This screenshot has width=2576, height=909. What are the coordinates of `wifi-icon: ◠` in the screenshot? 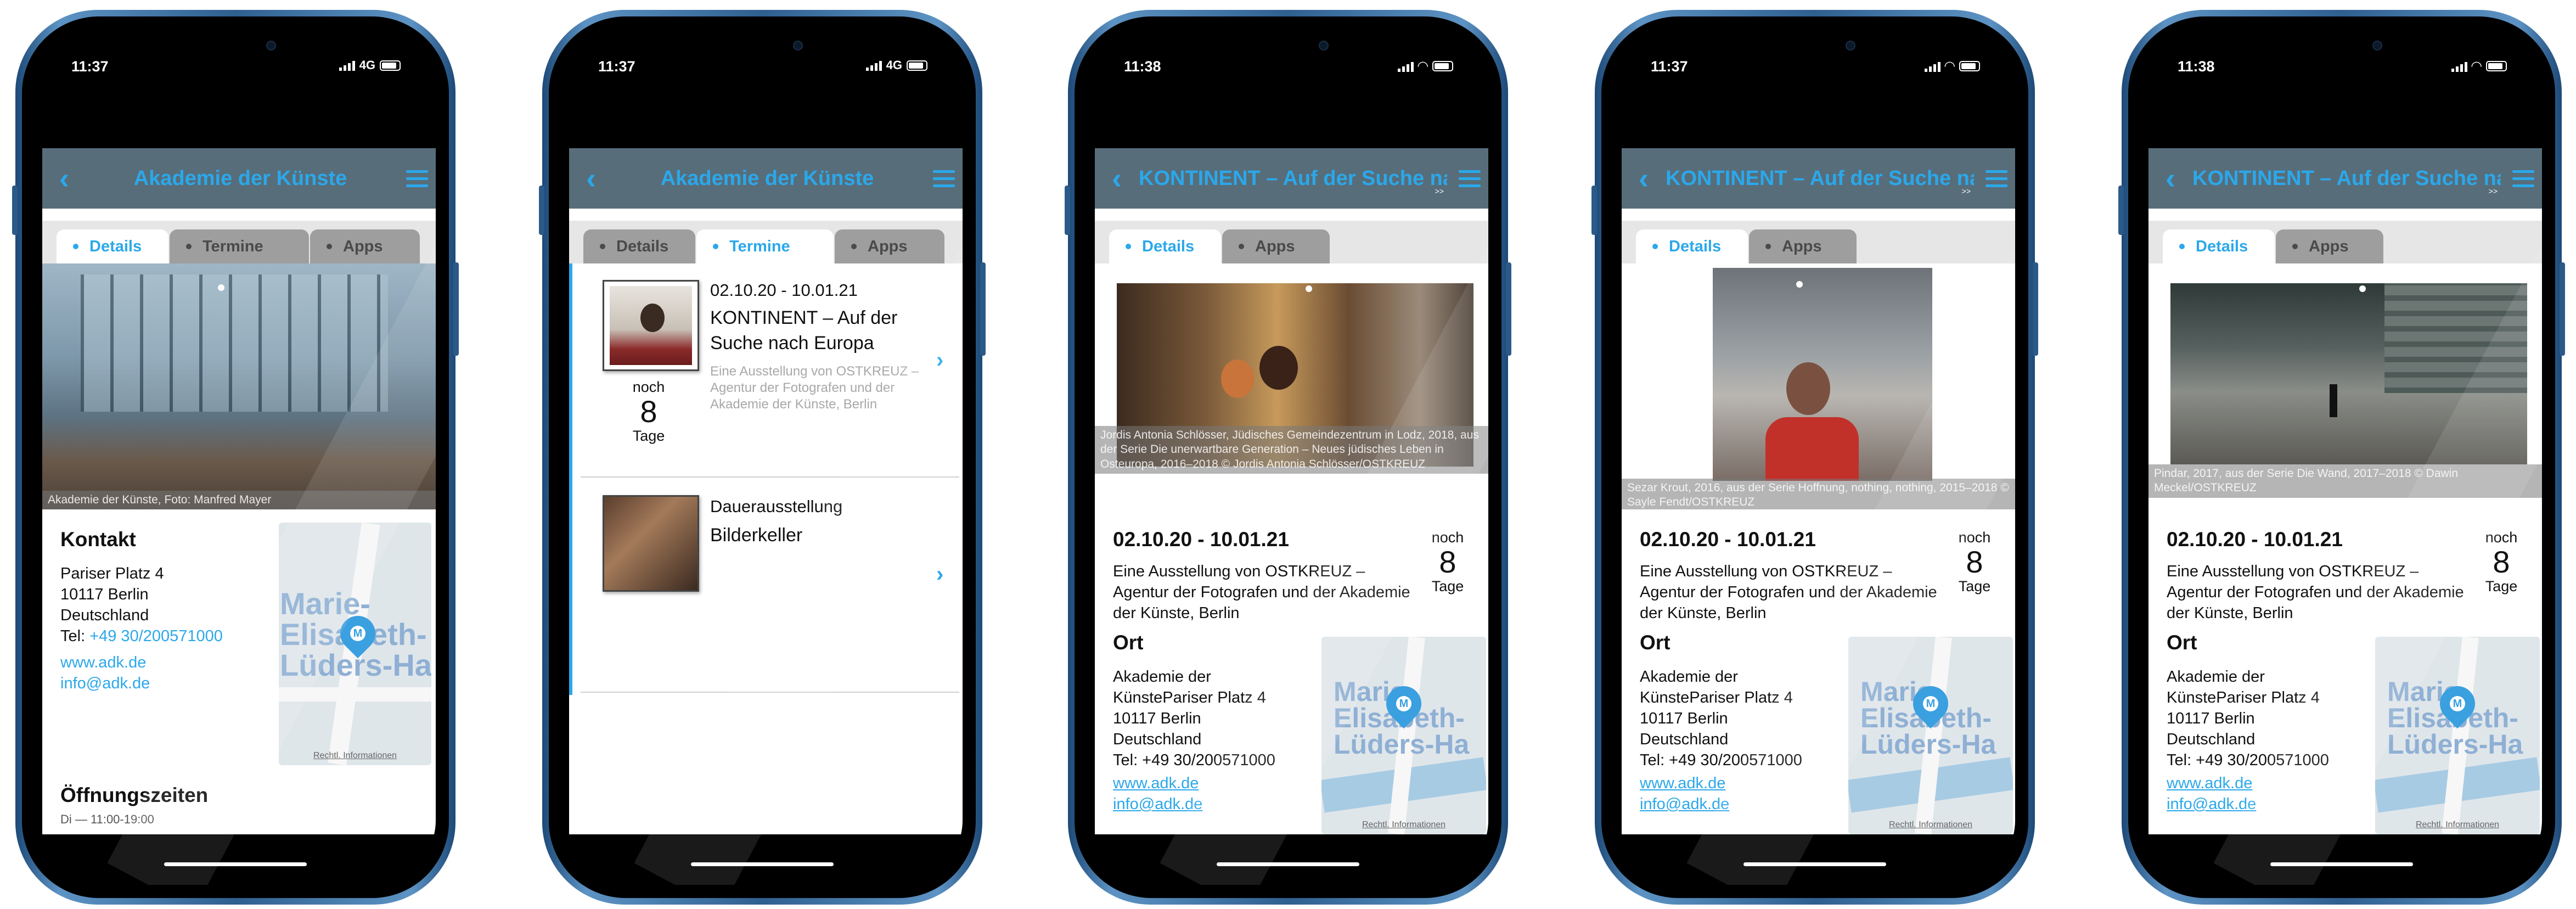 It's located at (1423, 66).